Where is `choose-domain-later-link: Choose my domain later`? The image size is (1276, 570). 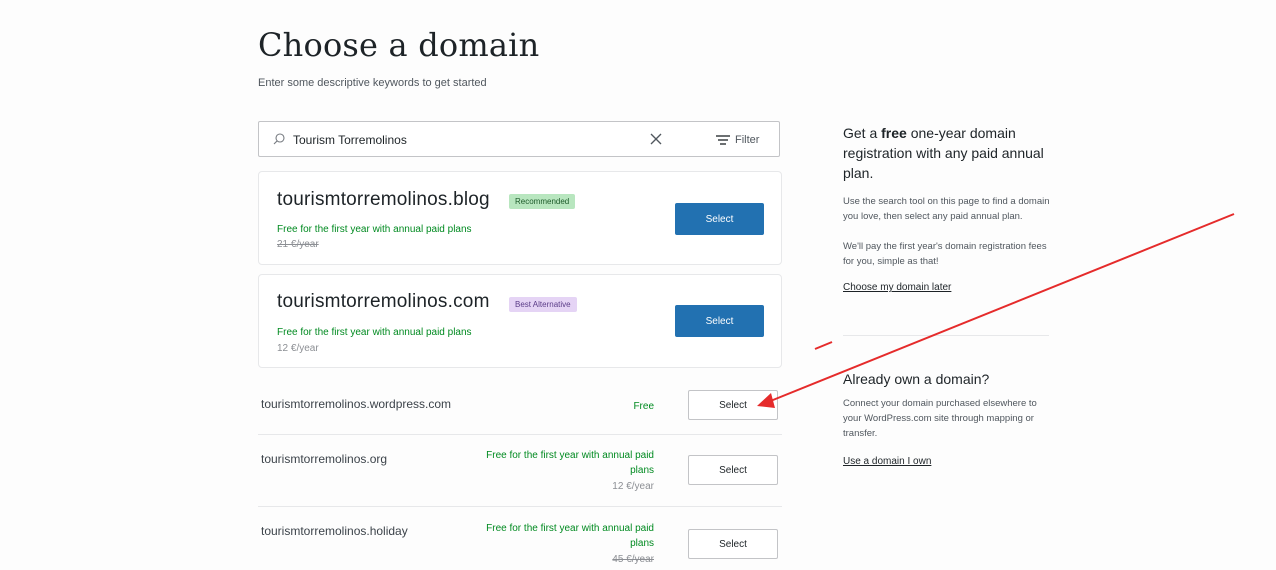
choose-domain-later-link: Choose my domain later is located at coordinates (897, 287).